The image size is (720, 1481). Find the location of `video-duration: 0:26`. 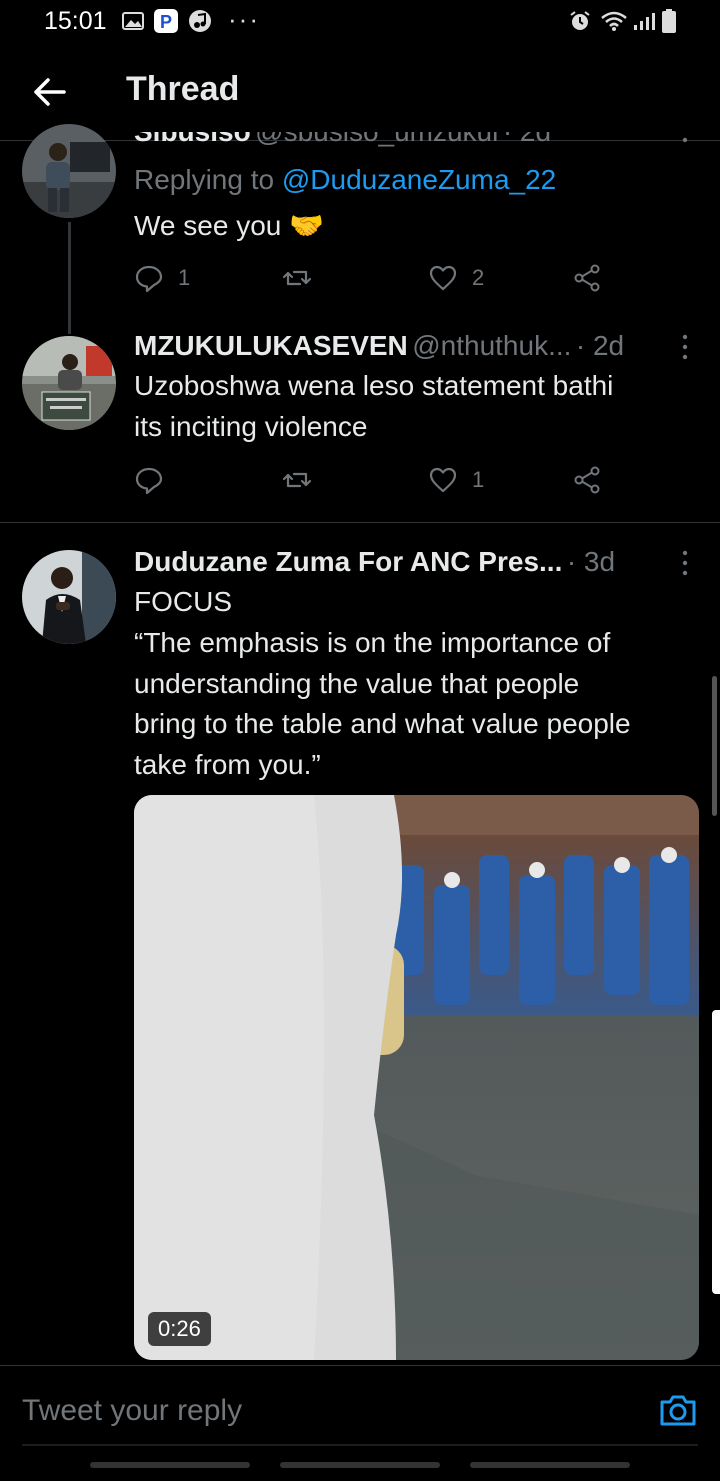

video-duration: 0:26 is located at coordinates (179, 1329).